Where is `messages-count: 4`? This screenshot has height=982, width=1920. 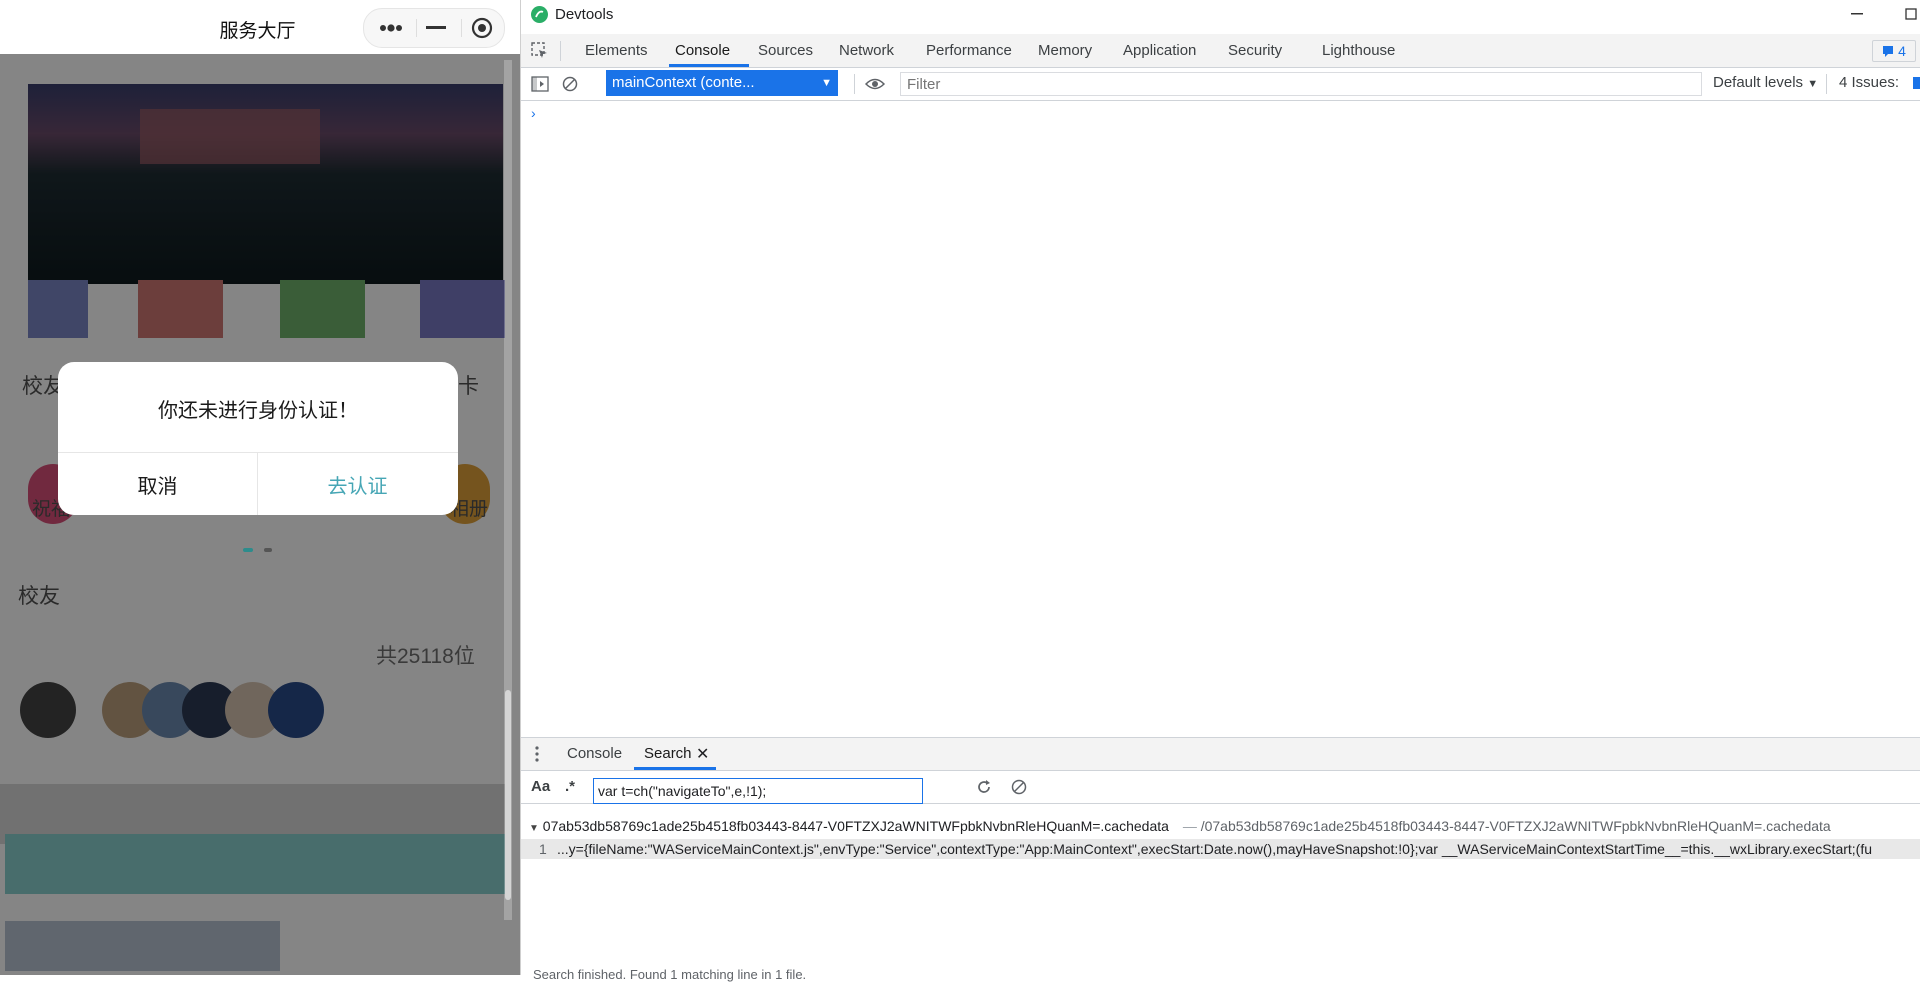
messages-count: 4 is located at coordinates (1902, 51).